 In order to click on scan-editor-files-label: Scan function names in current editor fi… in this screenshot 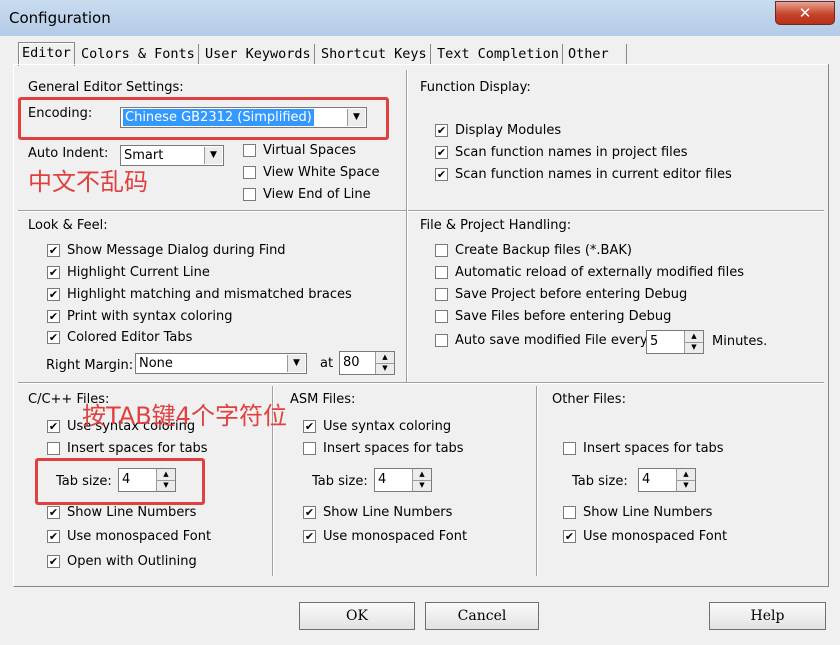, I will do `click(593, 174)`.